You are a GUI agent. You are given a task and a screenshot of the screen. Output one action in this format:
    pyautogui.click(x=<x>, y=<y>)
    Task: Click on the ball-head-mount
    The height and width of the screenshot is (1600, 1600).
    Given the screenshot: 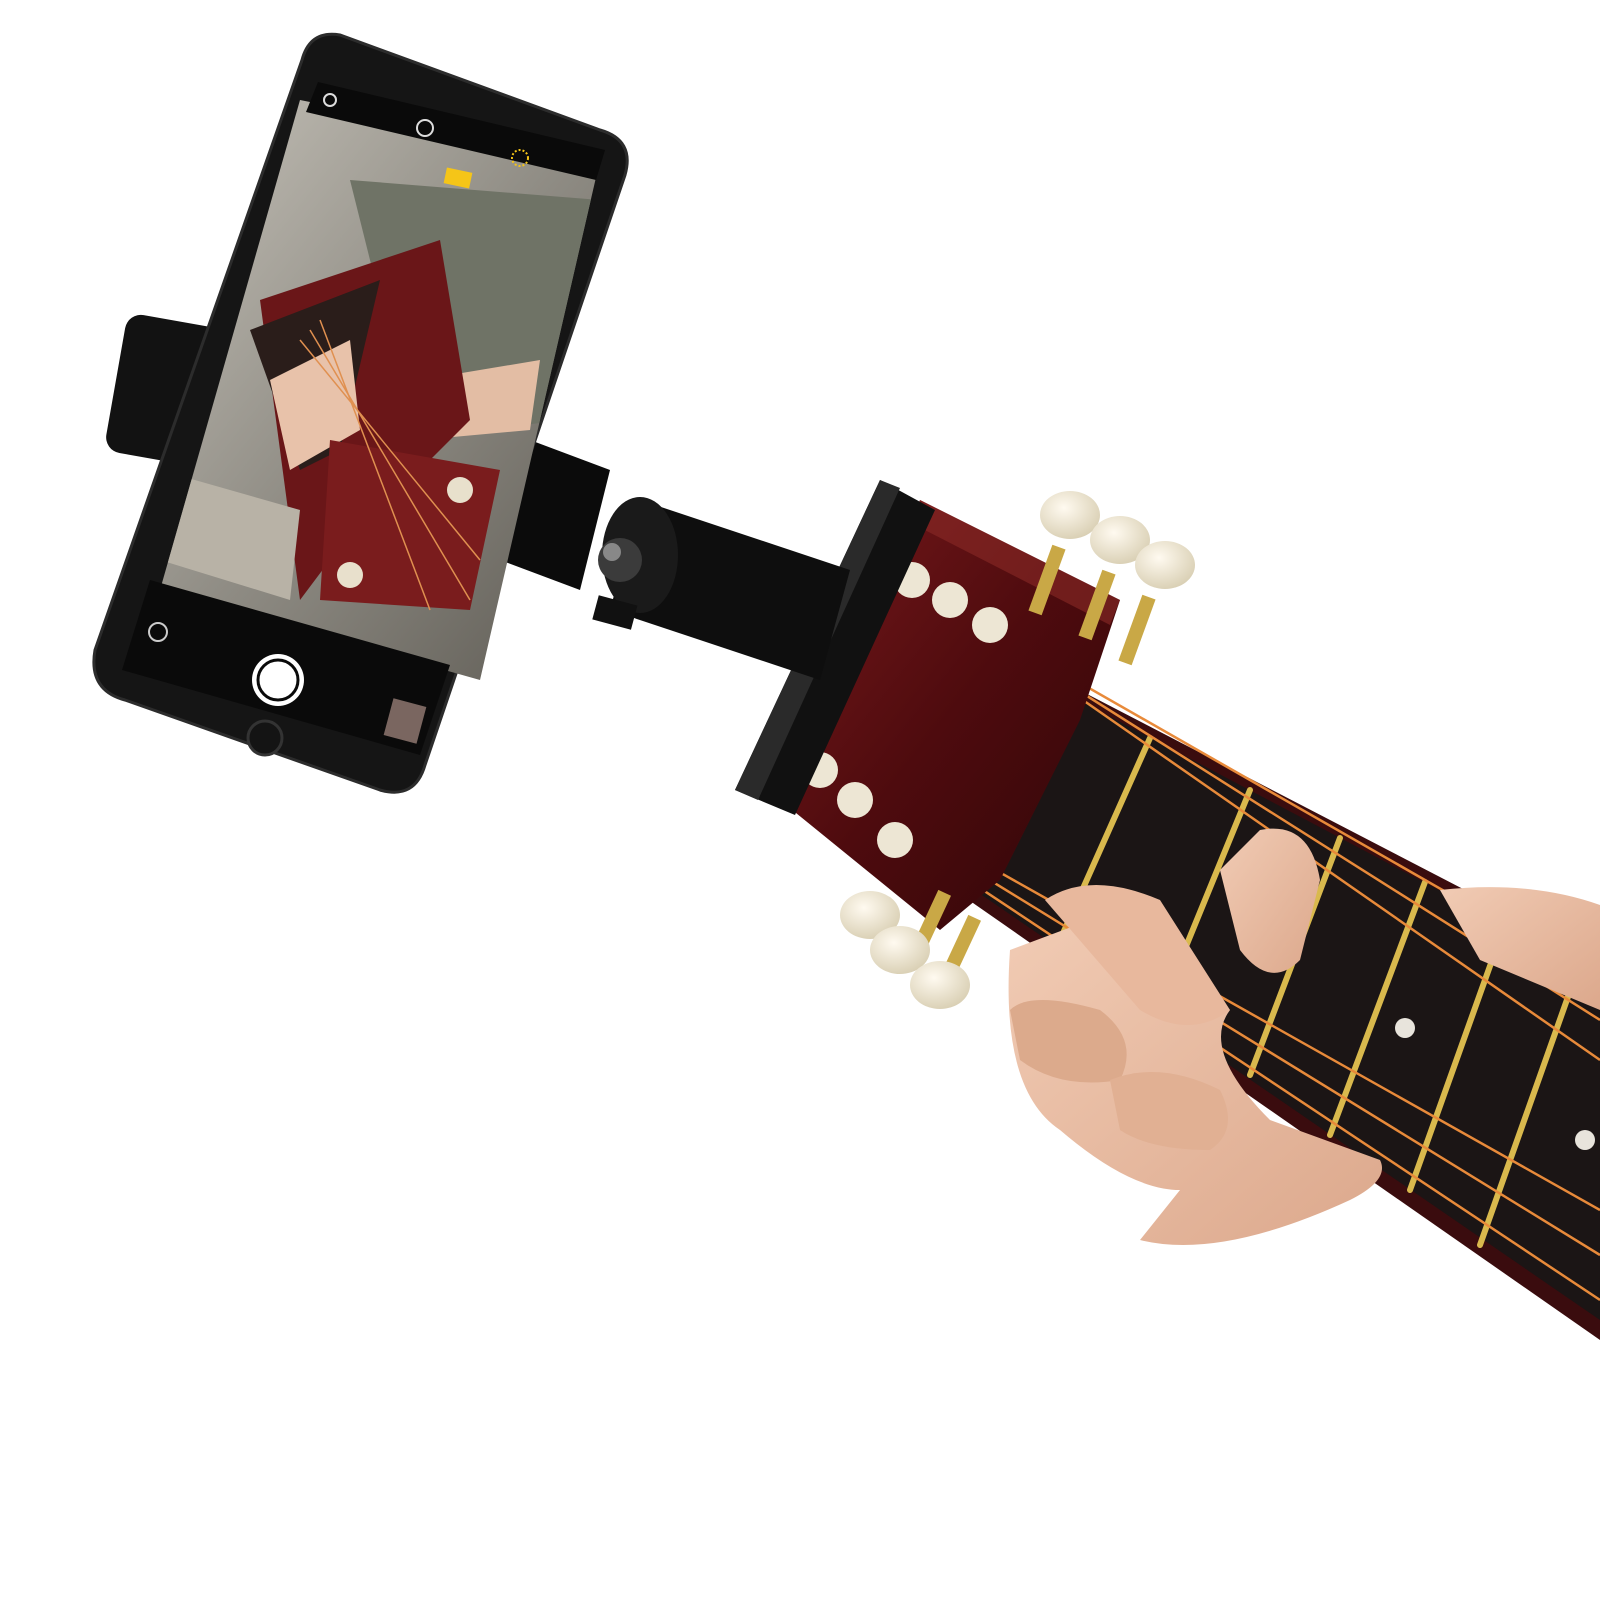 What is the action you would take?
    pyautogui.click(x=675, y=560)
    